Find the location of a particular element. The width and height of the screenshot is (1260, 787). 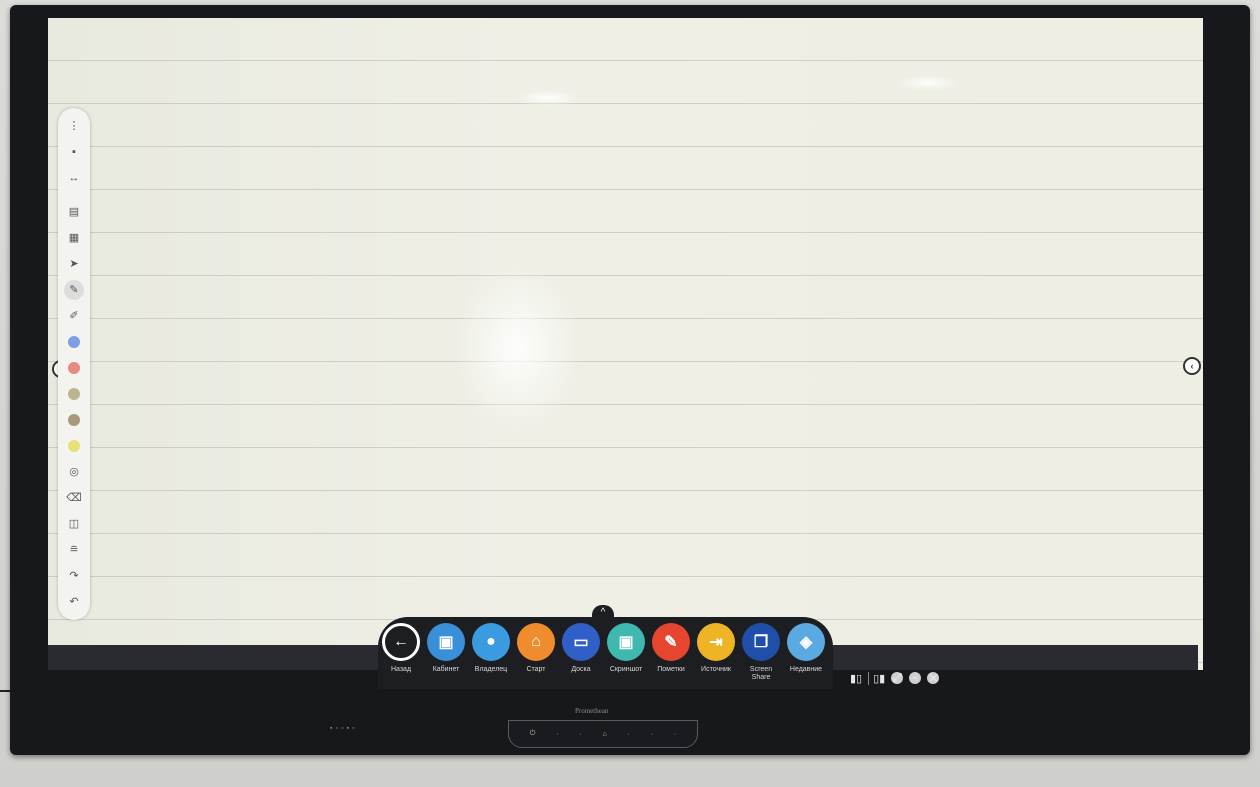

dock-item: ◈ Недавние is located at coordinates (806, 648).